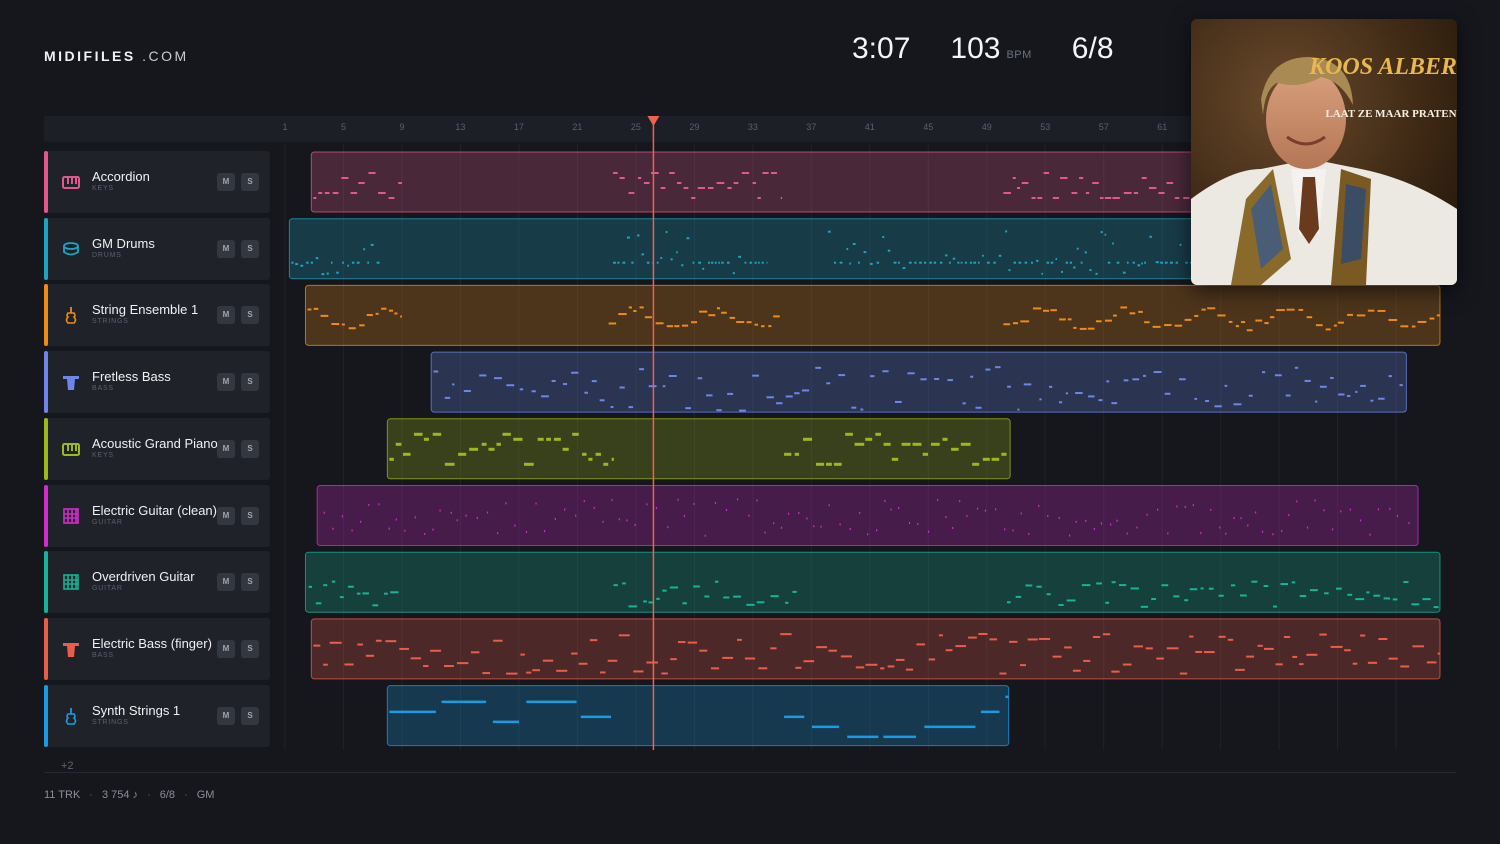  I want to click on track-header: Fretless Bass BASS M S, so click(157, 382).